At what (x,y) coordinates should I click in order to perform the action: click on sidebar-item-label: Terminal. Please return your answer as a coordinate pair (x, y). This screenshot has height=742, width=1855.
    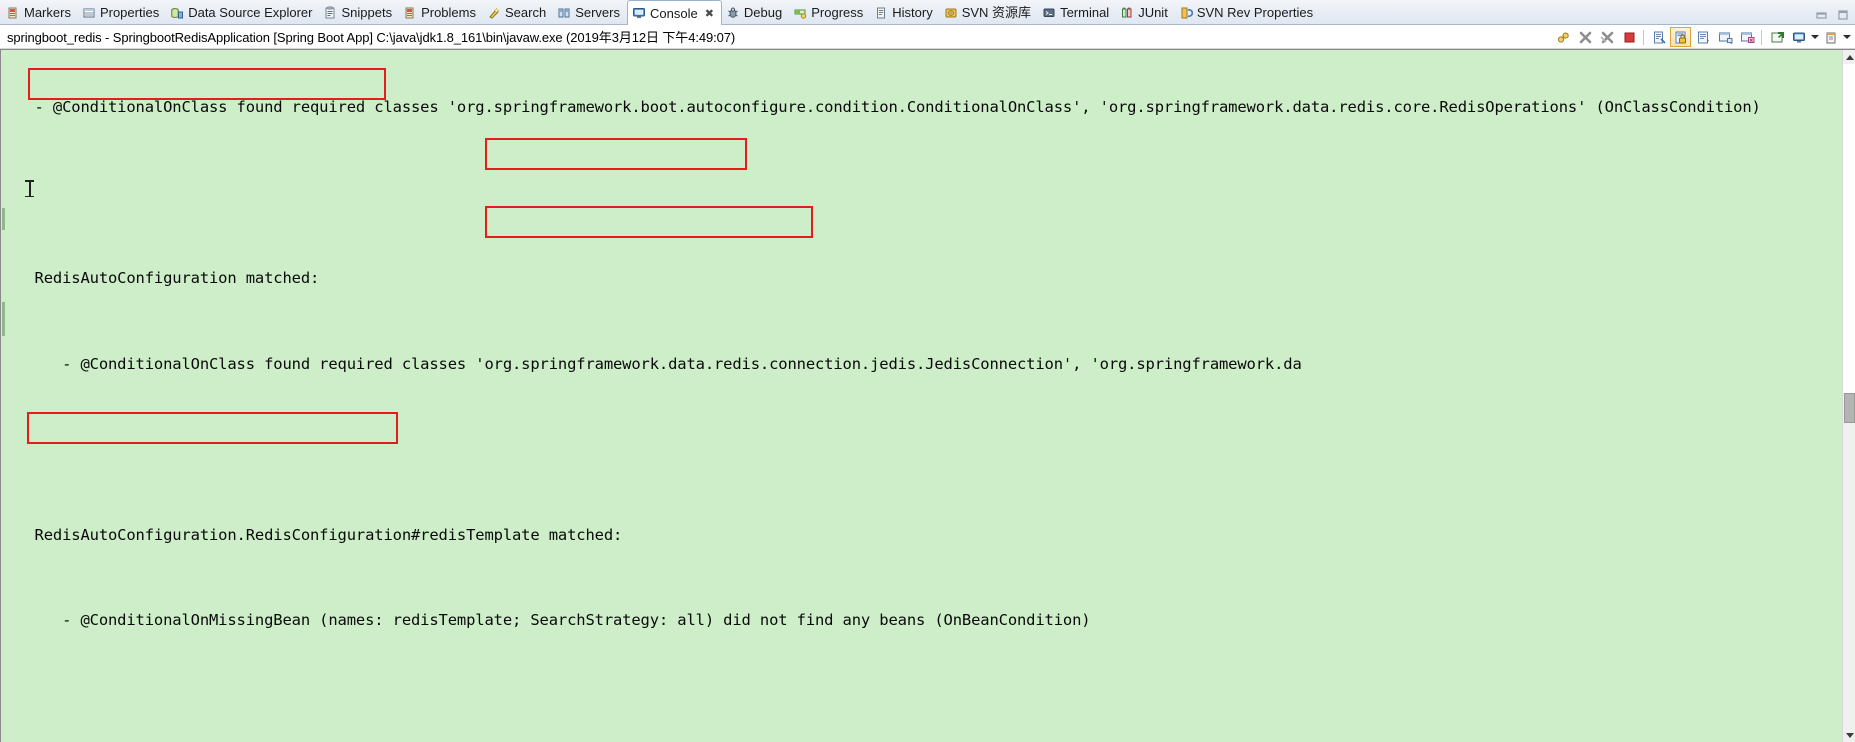
    Looking at the image, I should click on (1085, 12).